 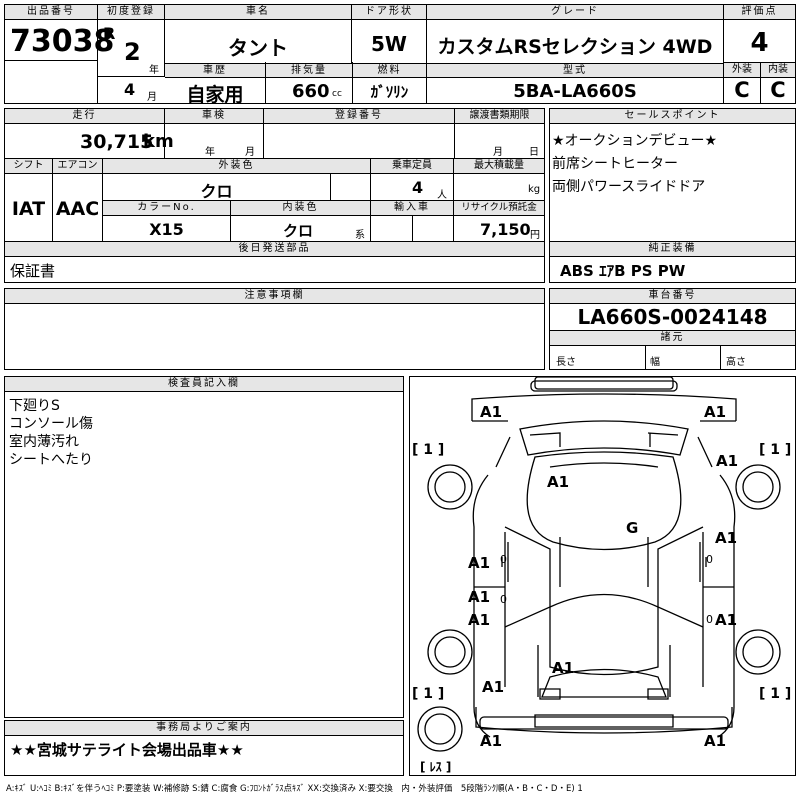 I want to click on aircon-label: エアコン, so click(x=77, y=166).